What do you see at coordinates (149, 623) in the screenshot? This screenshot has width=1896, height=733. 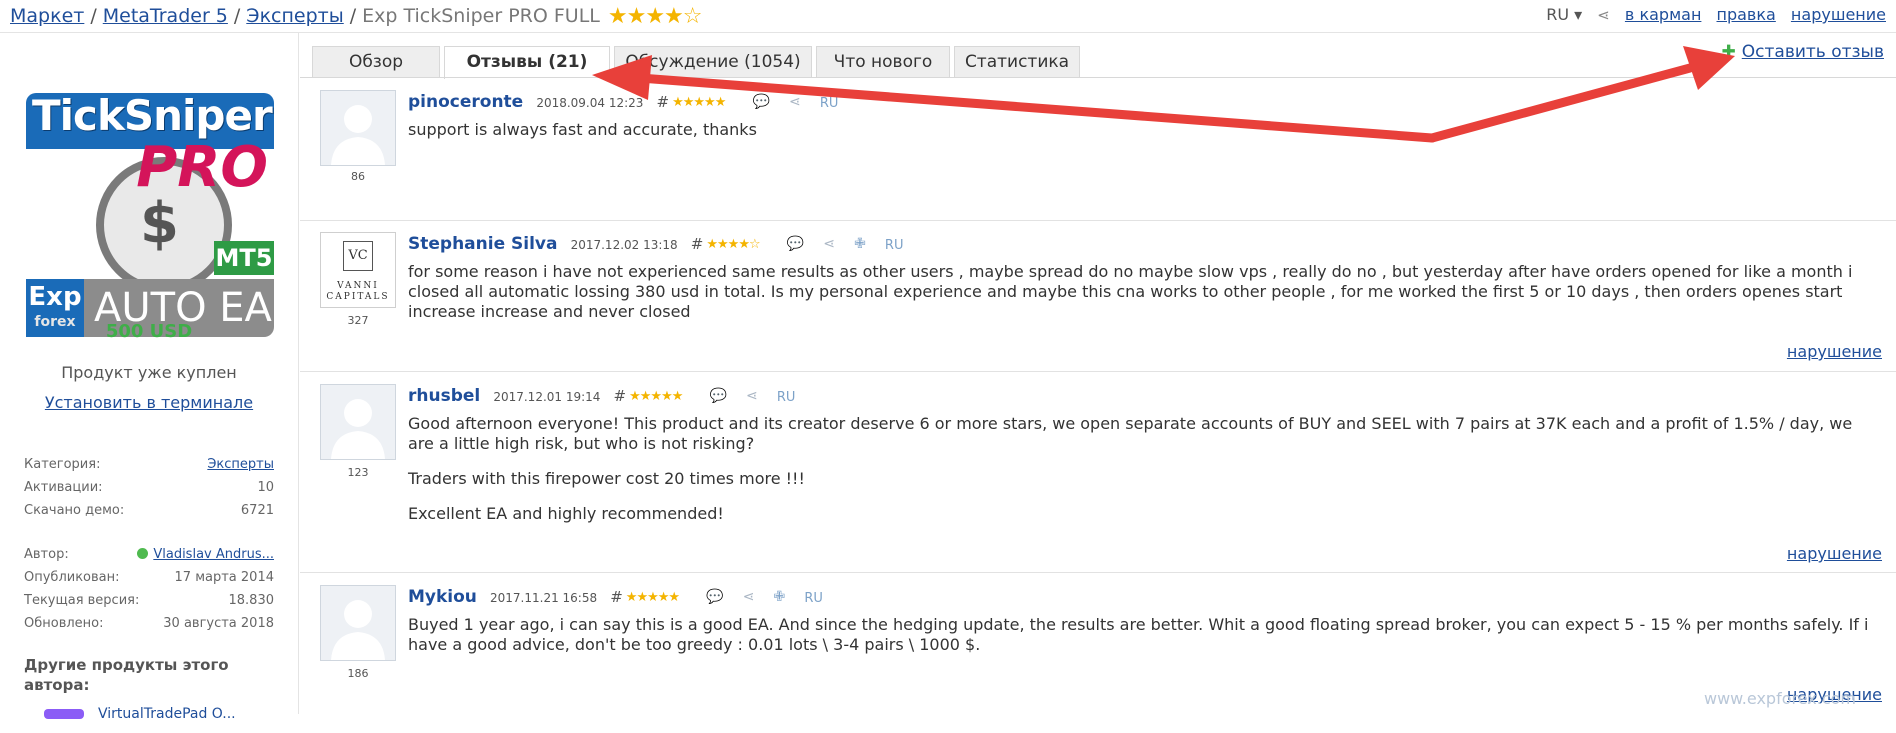 I see `meta-row: Обновлено: 30 августа 2018` at bounding box center [149, 623].